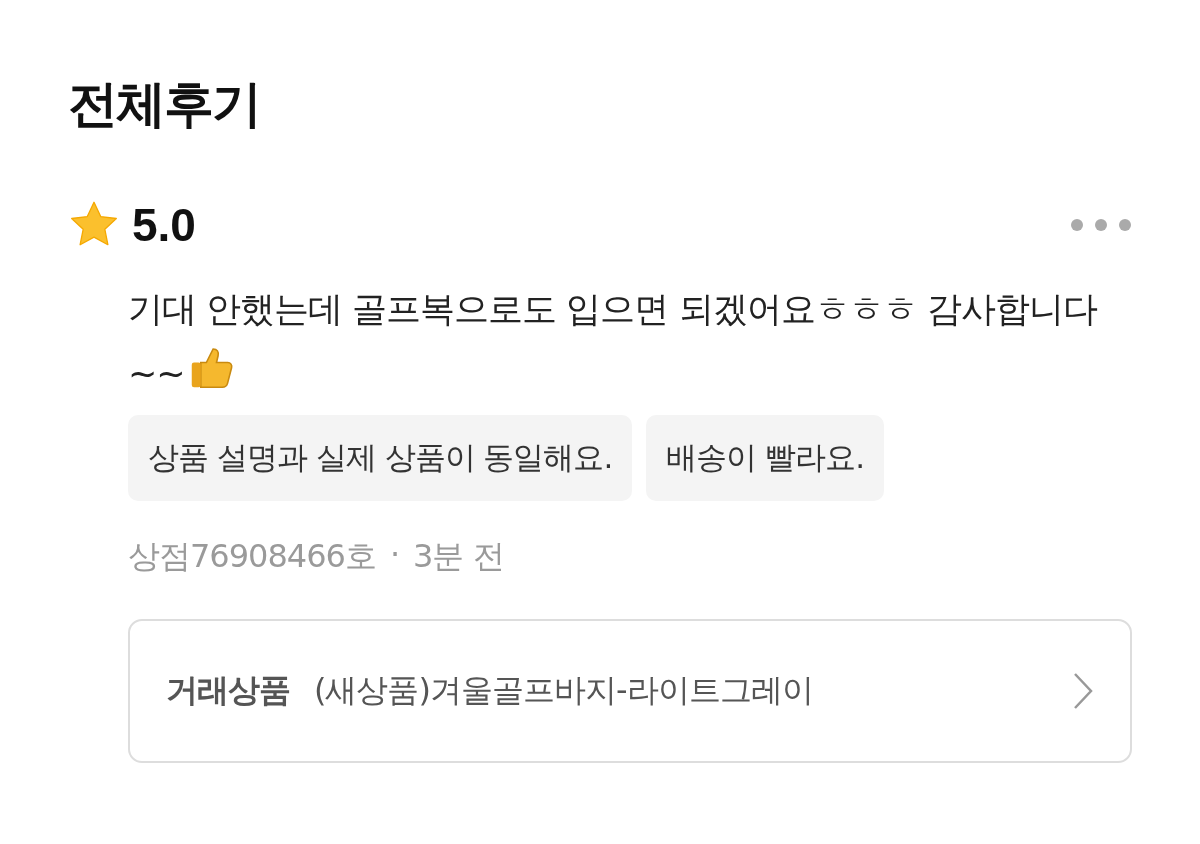 The width and height of the screenshot is (1200, 844). I want to click on review-tag: 배송이 빨라요., so click(765, 458).